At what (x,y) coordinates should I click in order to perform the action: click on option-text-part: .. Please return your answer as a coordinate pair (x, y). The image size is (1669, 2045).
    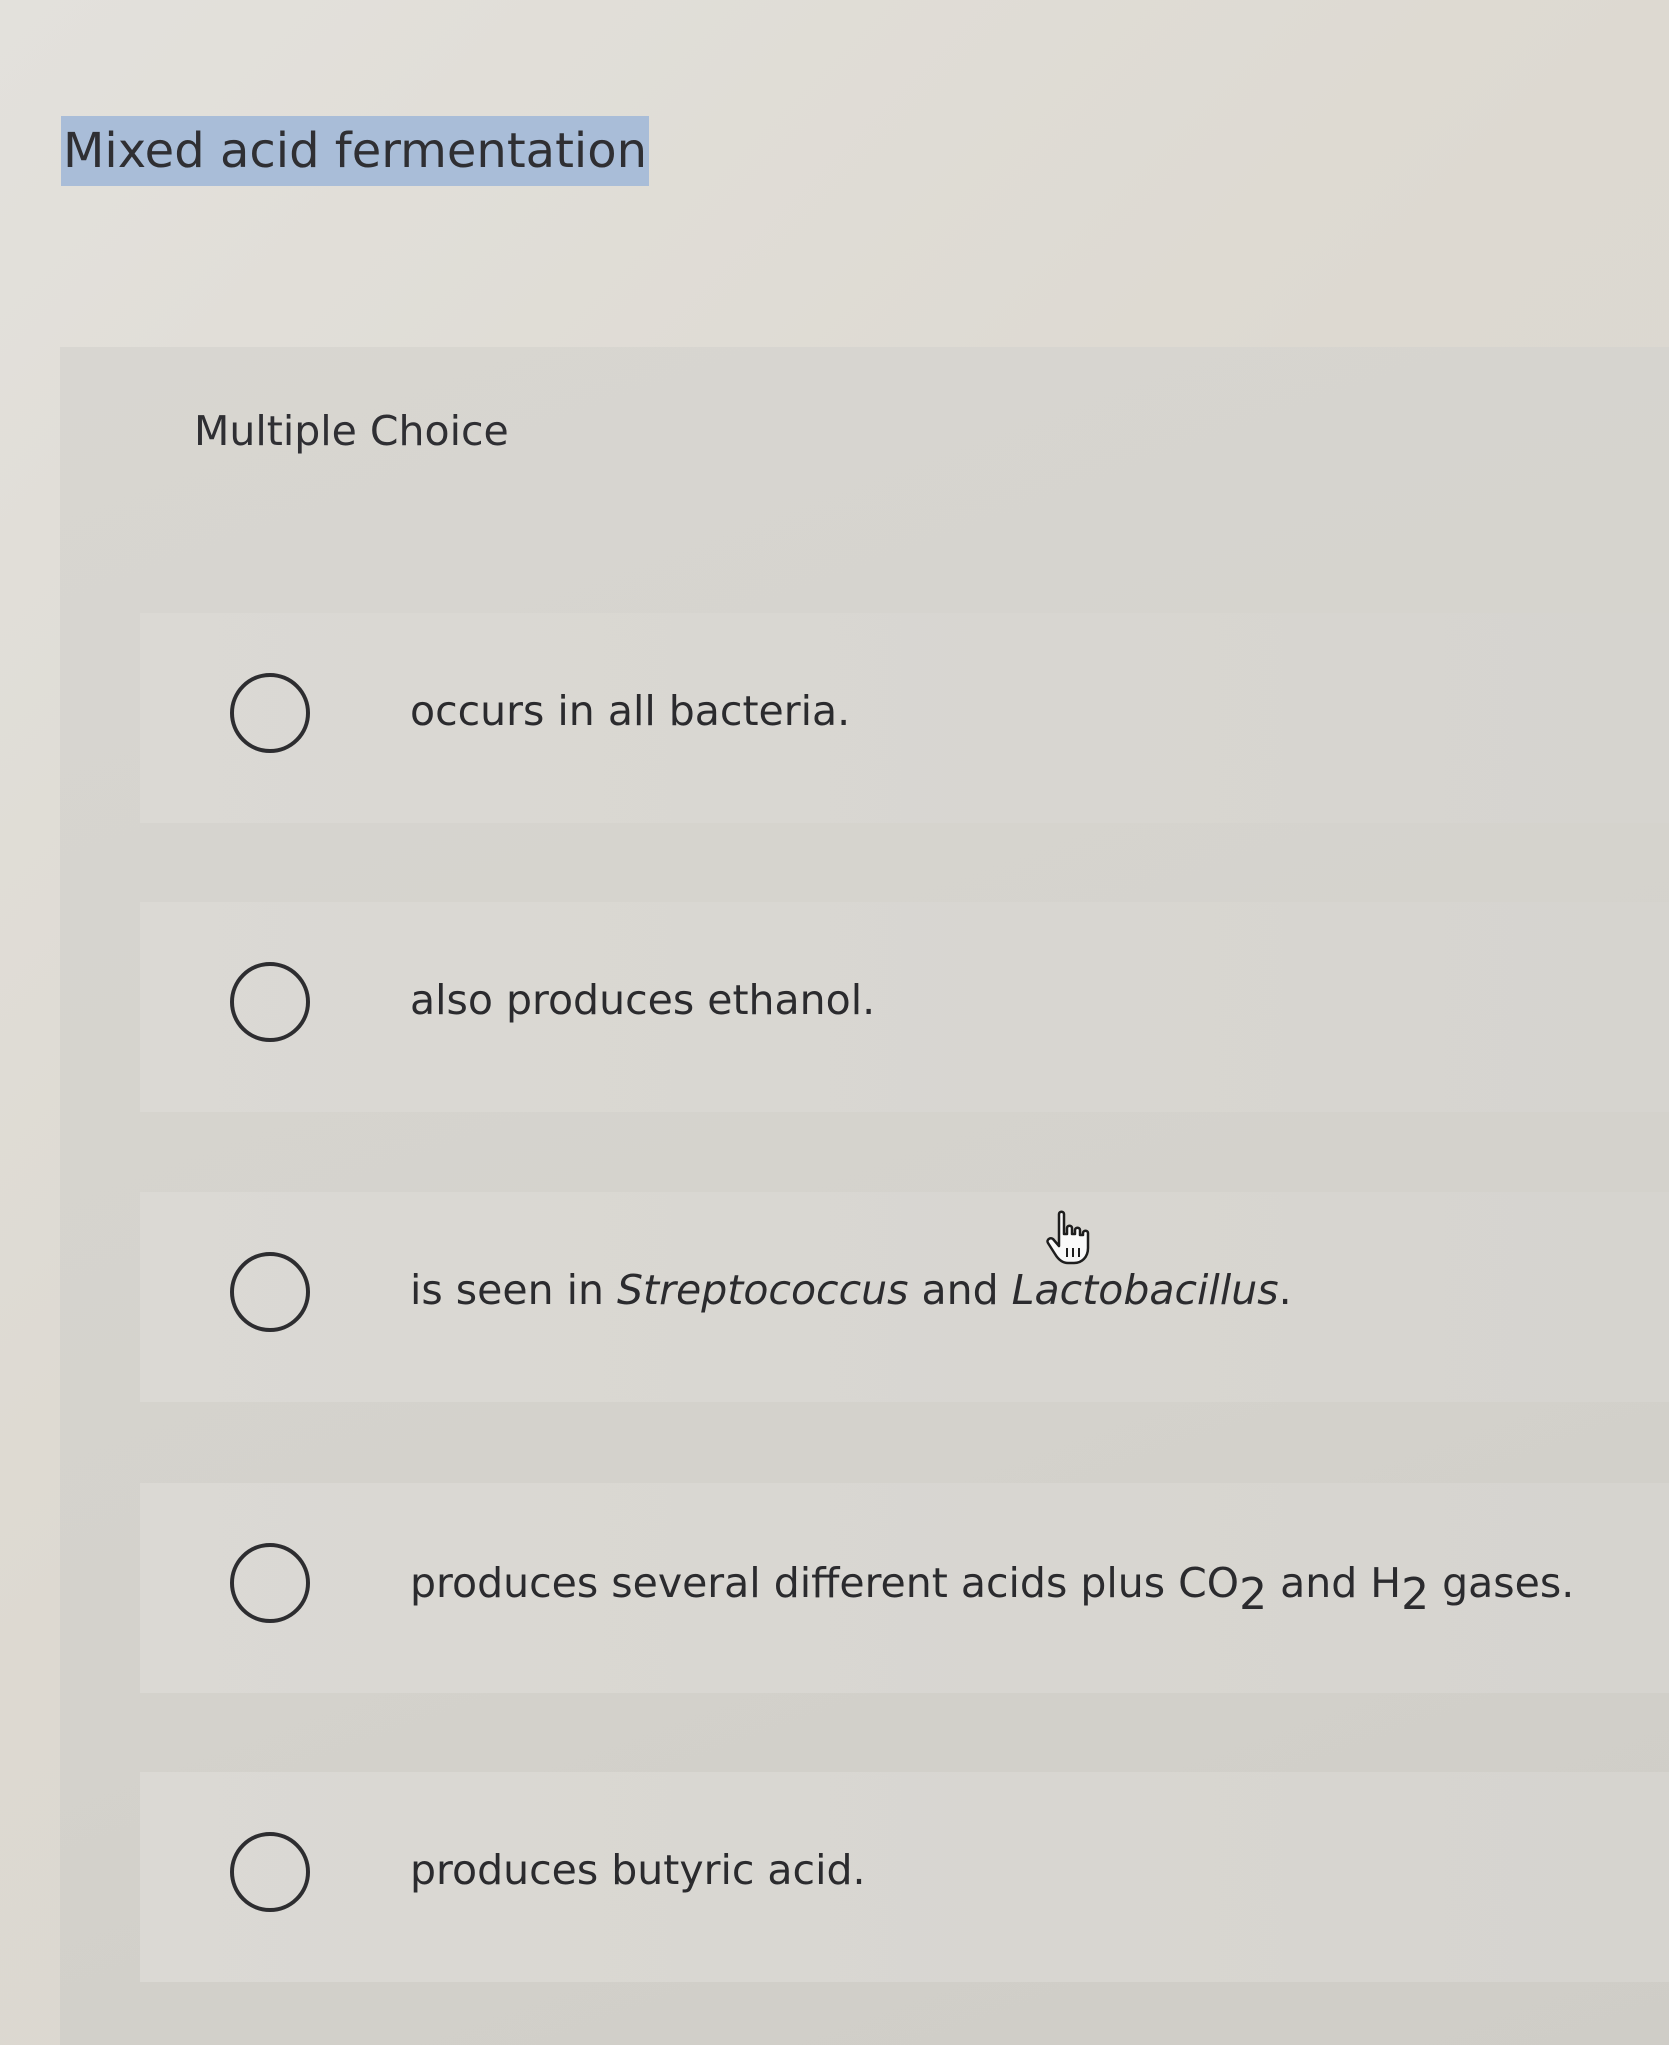
    Looking at the image, I should click on (1285, 1290).